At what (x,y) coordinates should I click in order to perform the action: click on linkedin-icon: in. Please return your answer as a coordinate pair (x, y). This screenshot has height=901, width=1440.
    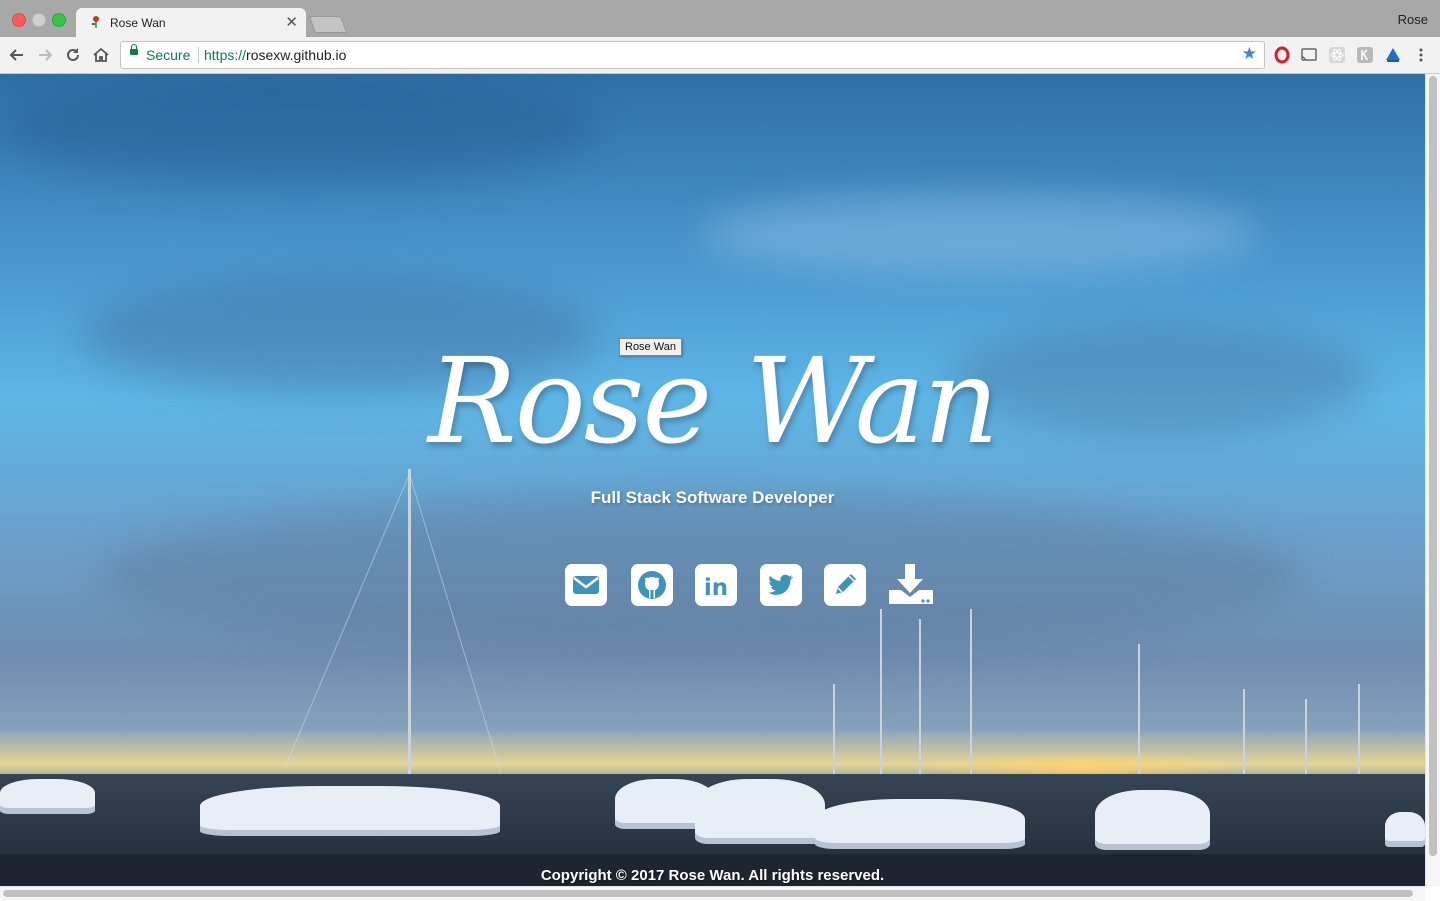
    Looking at the image, I should click on (716, 585).